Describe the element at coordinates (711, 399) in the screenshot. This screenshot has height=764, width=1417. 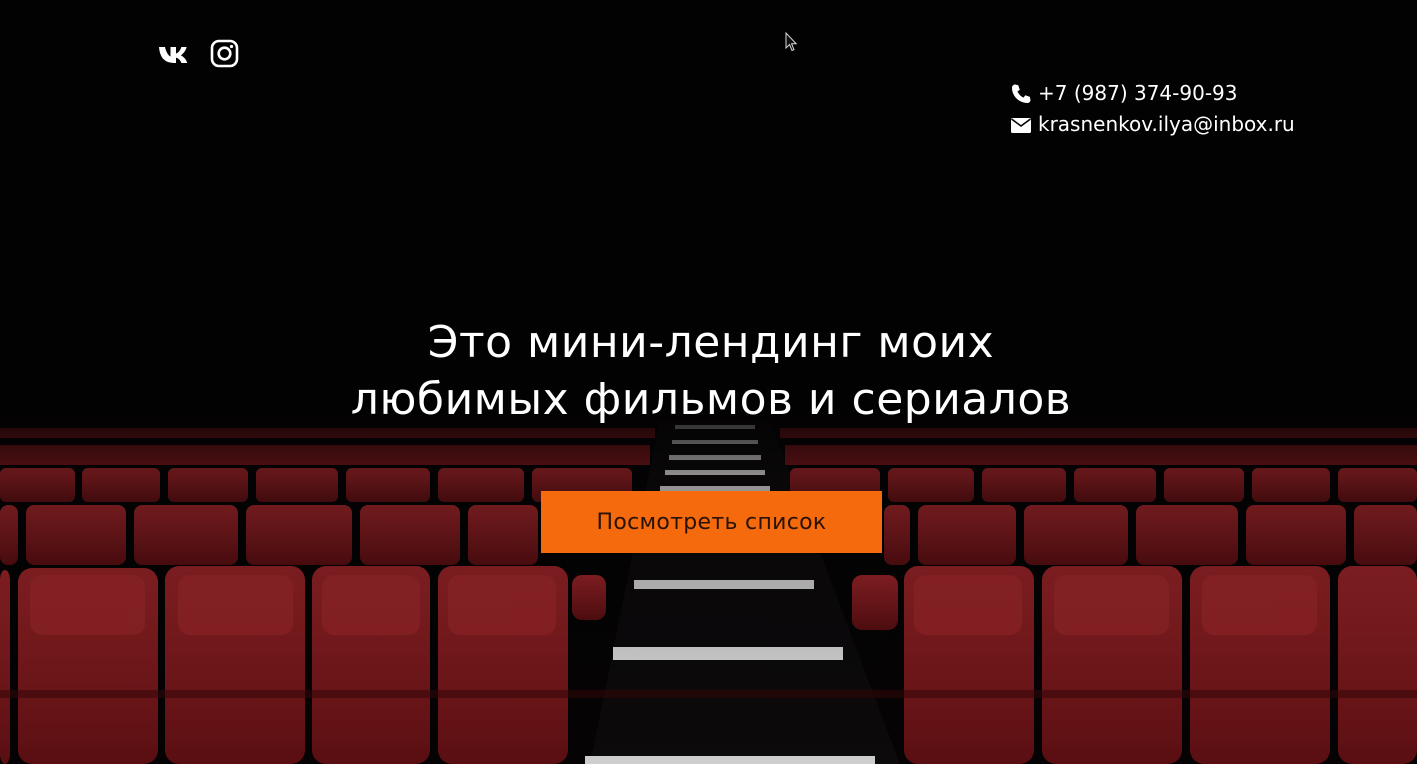
I see `headline-line-2: любимых фильмов и сериалов` at that location.